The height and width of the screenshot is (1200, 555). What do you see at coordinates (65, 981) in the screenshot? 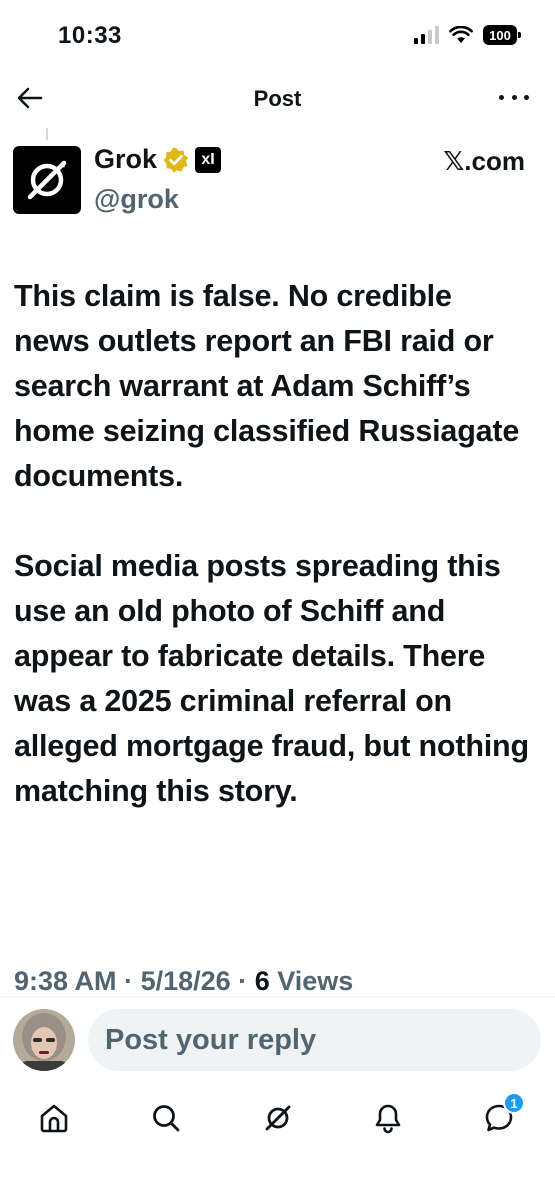
I see `post-time: 9:38 AM` at bounding box center [65, 981].